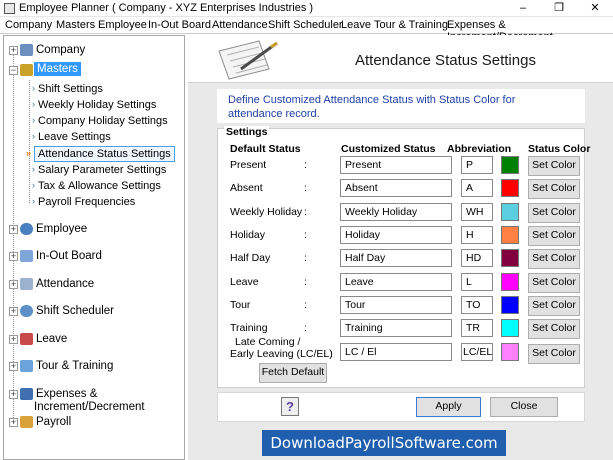 Image resolution: width=613 pixels, height=460 pixels. Describe the element at coordinates (122, 25) in the screenshot. I see `menu-employee: Employee` at that location.